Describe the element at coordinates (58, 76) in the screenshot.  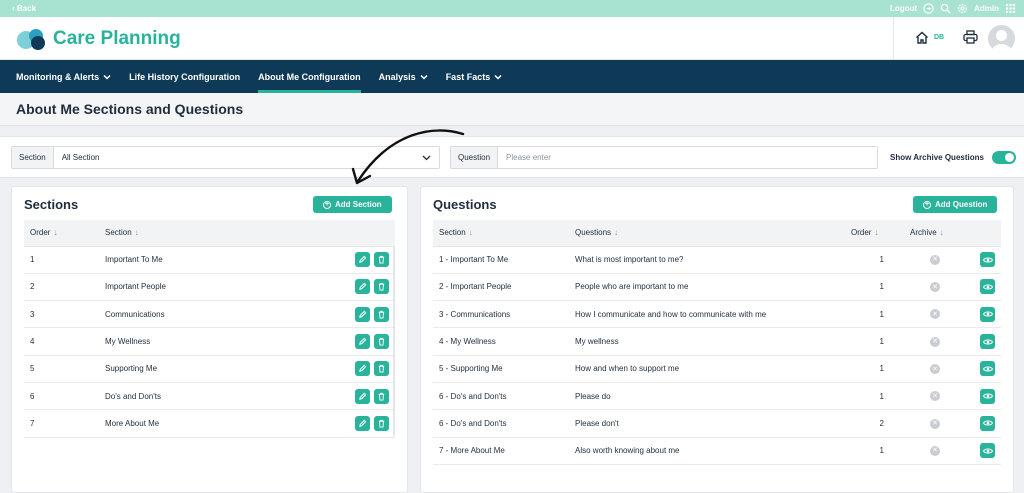
I see `nav-item-label: Monitoring & Alerts` at that location.